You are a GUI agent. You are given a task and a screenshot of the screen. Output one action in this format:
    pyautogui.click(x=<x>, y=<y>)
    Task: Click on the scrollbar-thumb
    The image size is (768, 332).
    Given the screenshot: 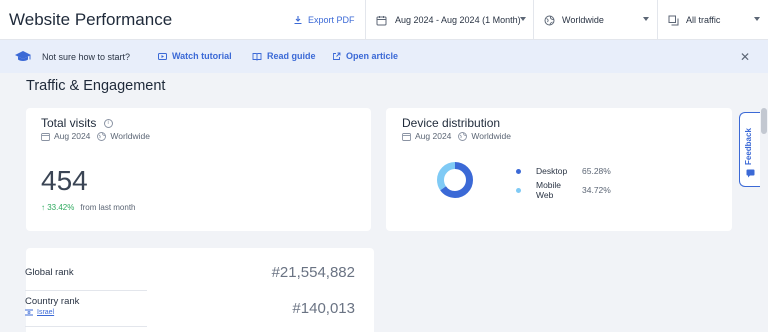 What is the action you would take?
    pyautogui.click(x=764, y=121)
    